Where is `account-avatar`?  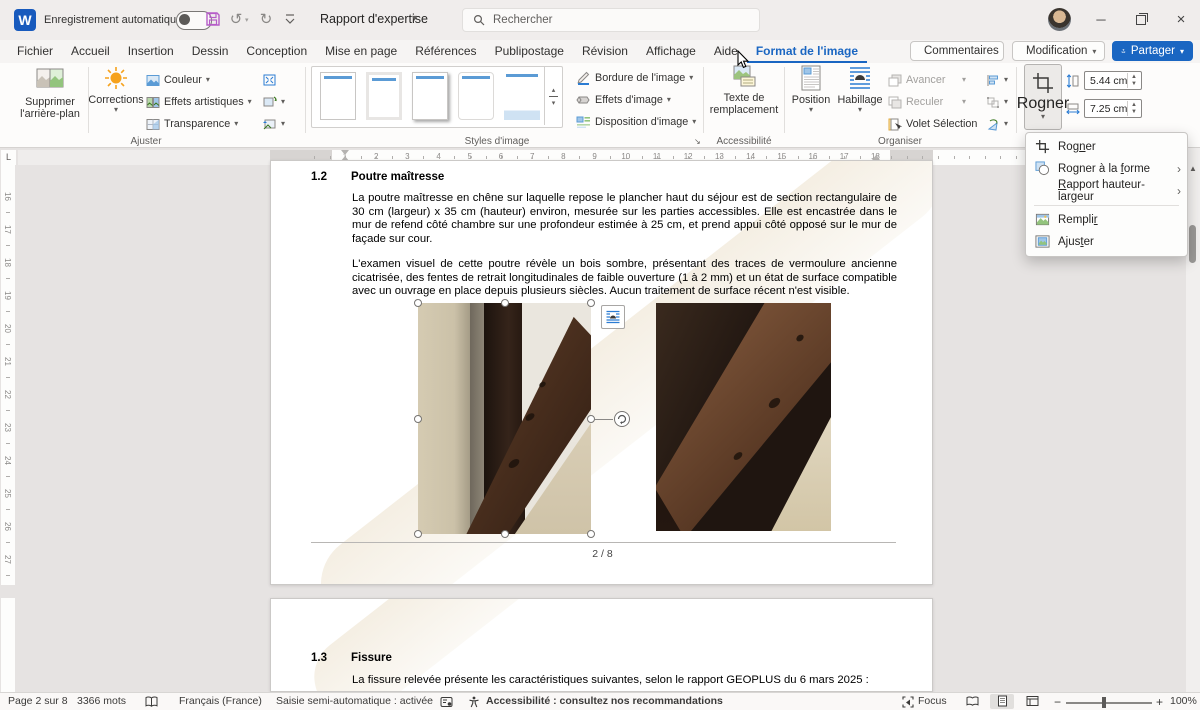
account-avatar is located at coordinates (1059, 19).